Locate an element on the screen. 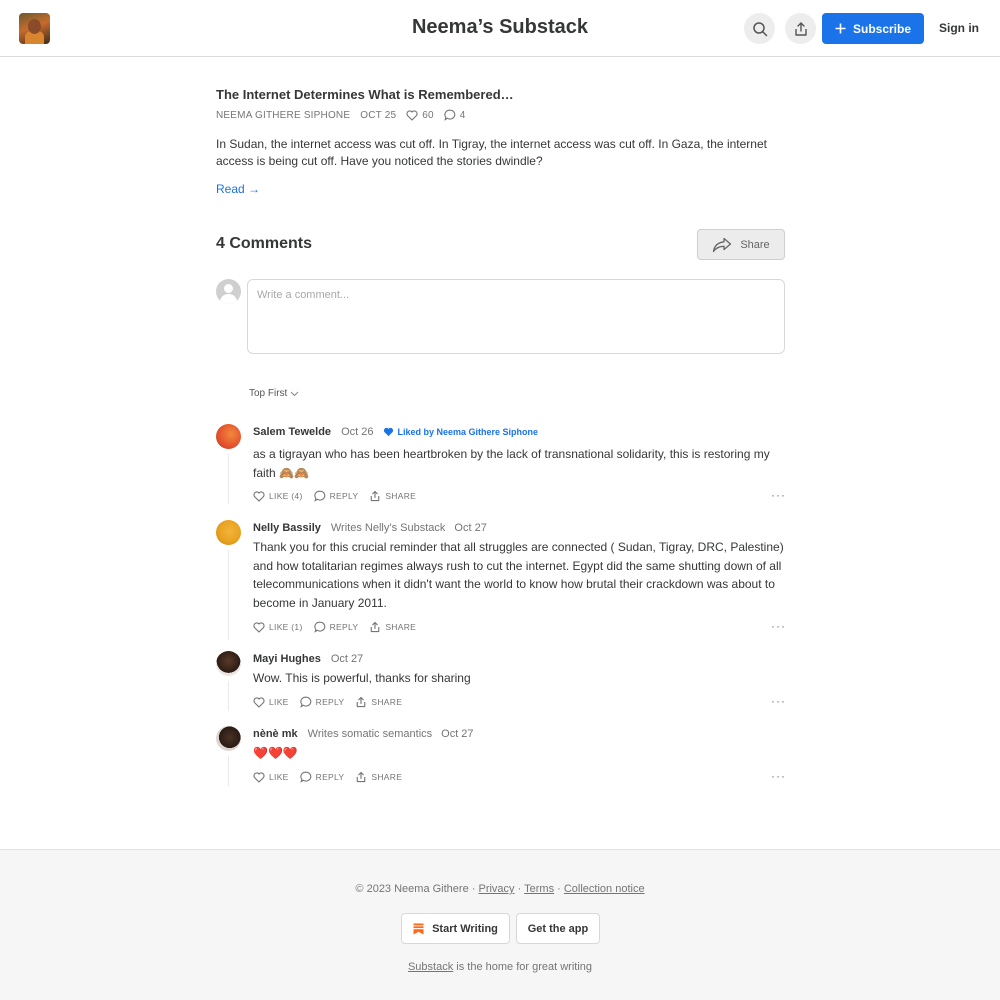  sign-in-link: Sign in is located at coordinates (959, 28).